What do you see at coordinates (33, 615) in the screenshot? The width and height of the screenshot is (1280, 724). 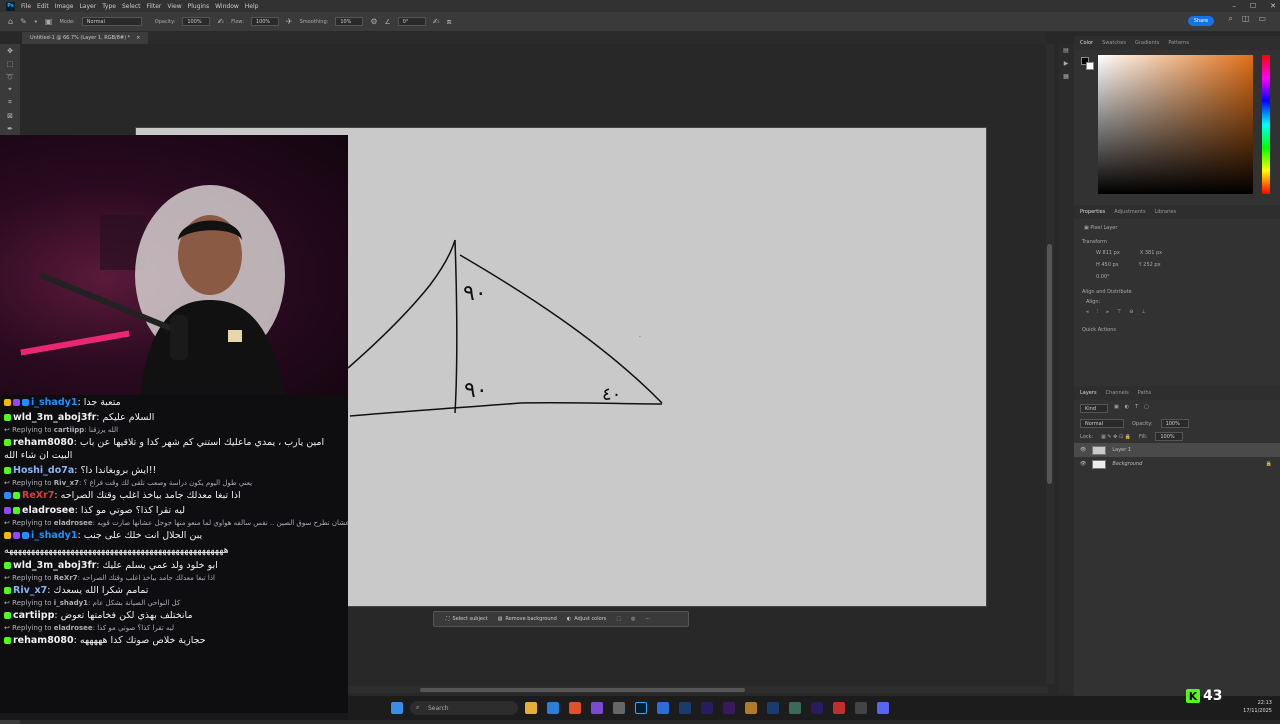 I see `chat-username: cartiipp` at bounding box center [33, 615].